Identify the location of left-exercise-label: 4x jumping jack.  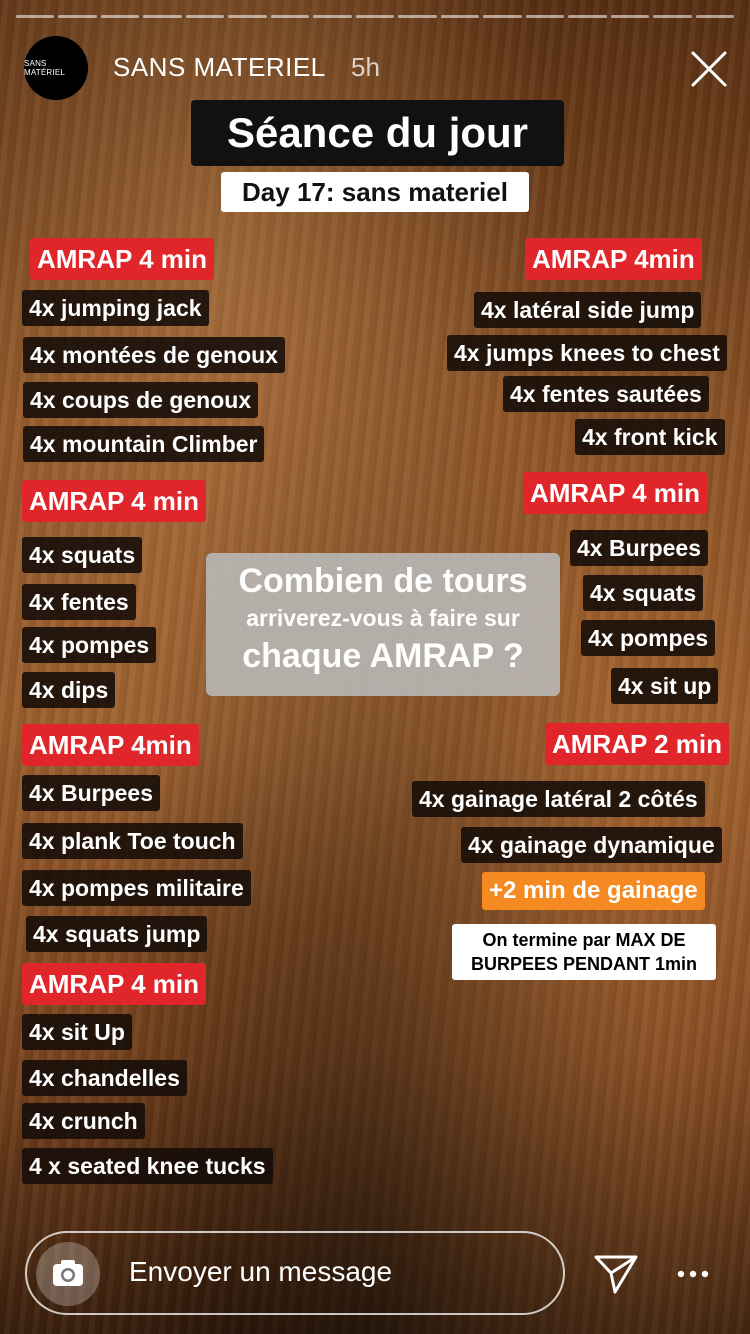
(115, 308).